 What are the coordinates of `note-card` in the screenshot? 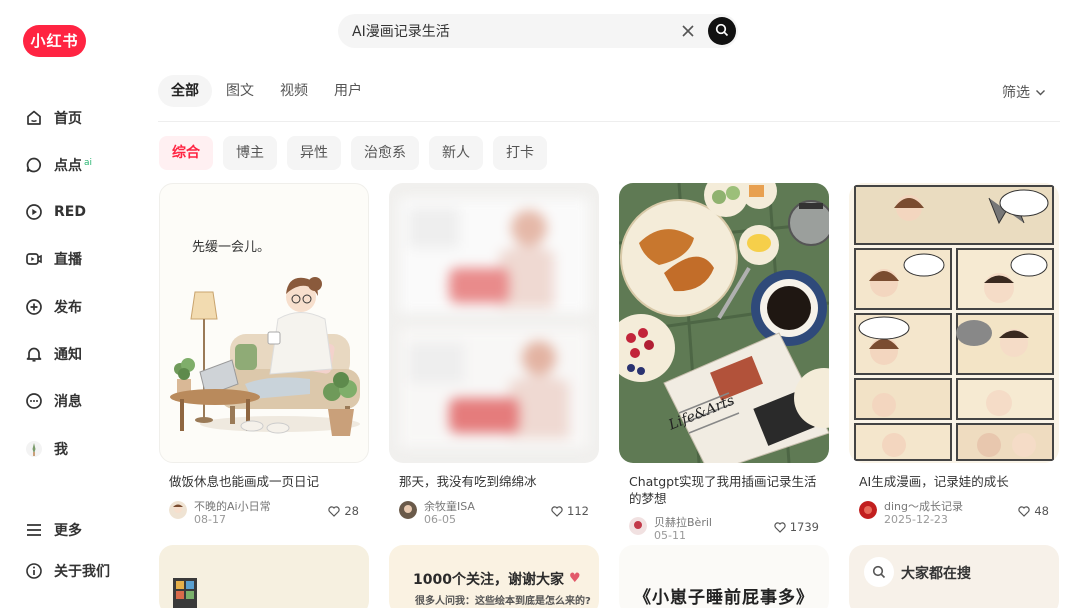 It's located at (264, 576).